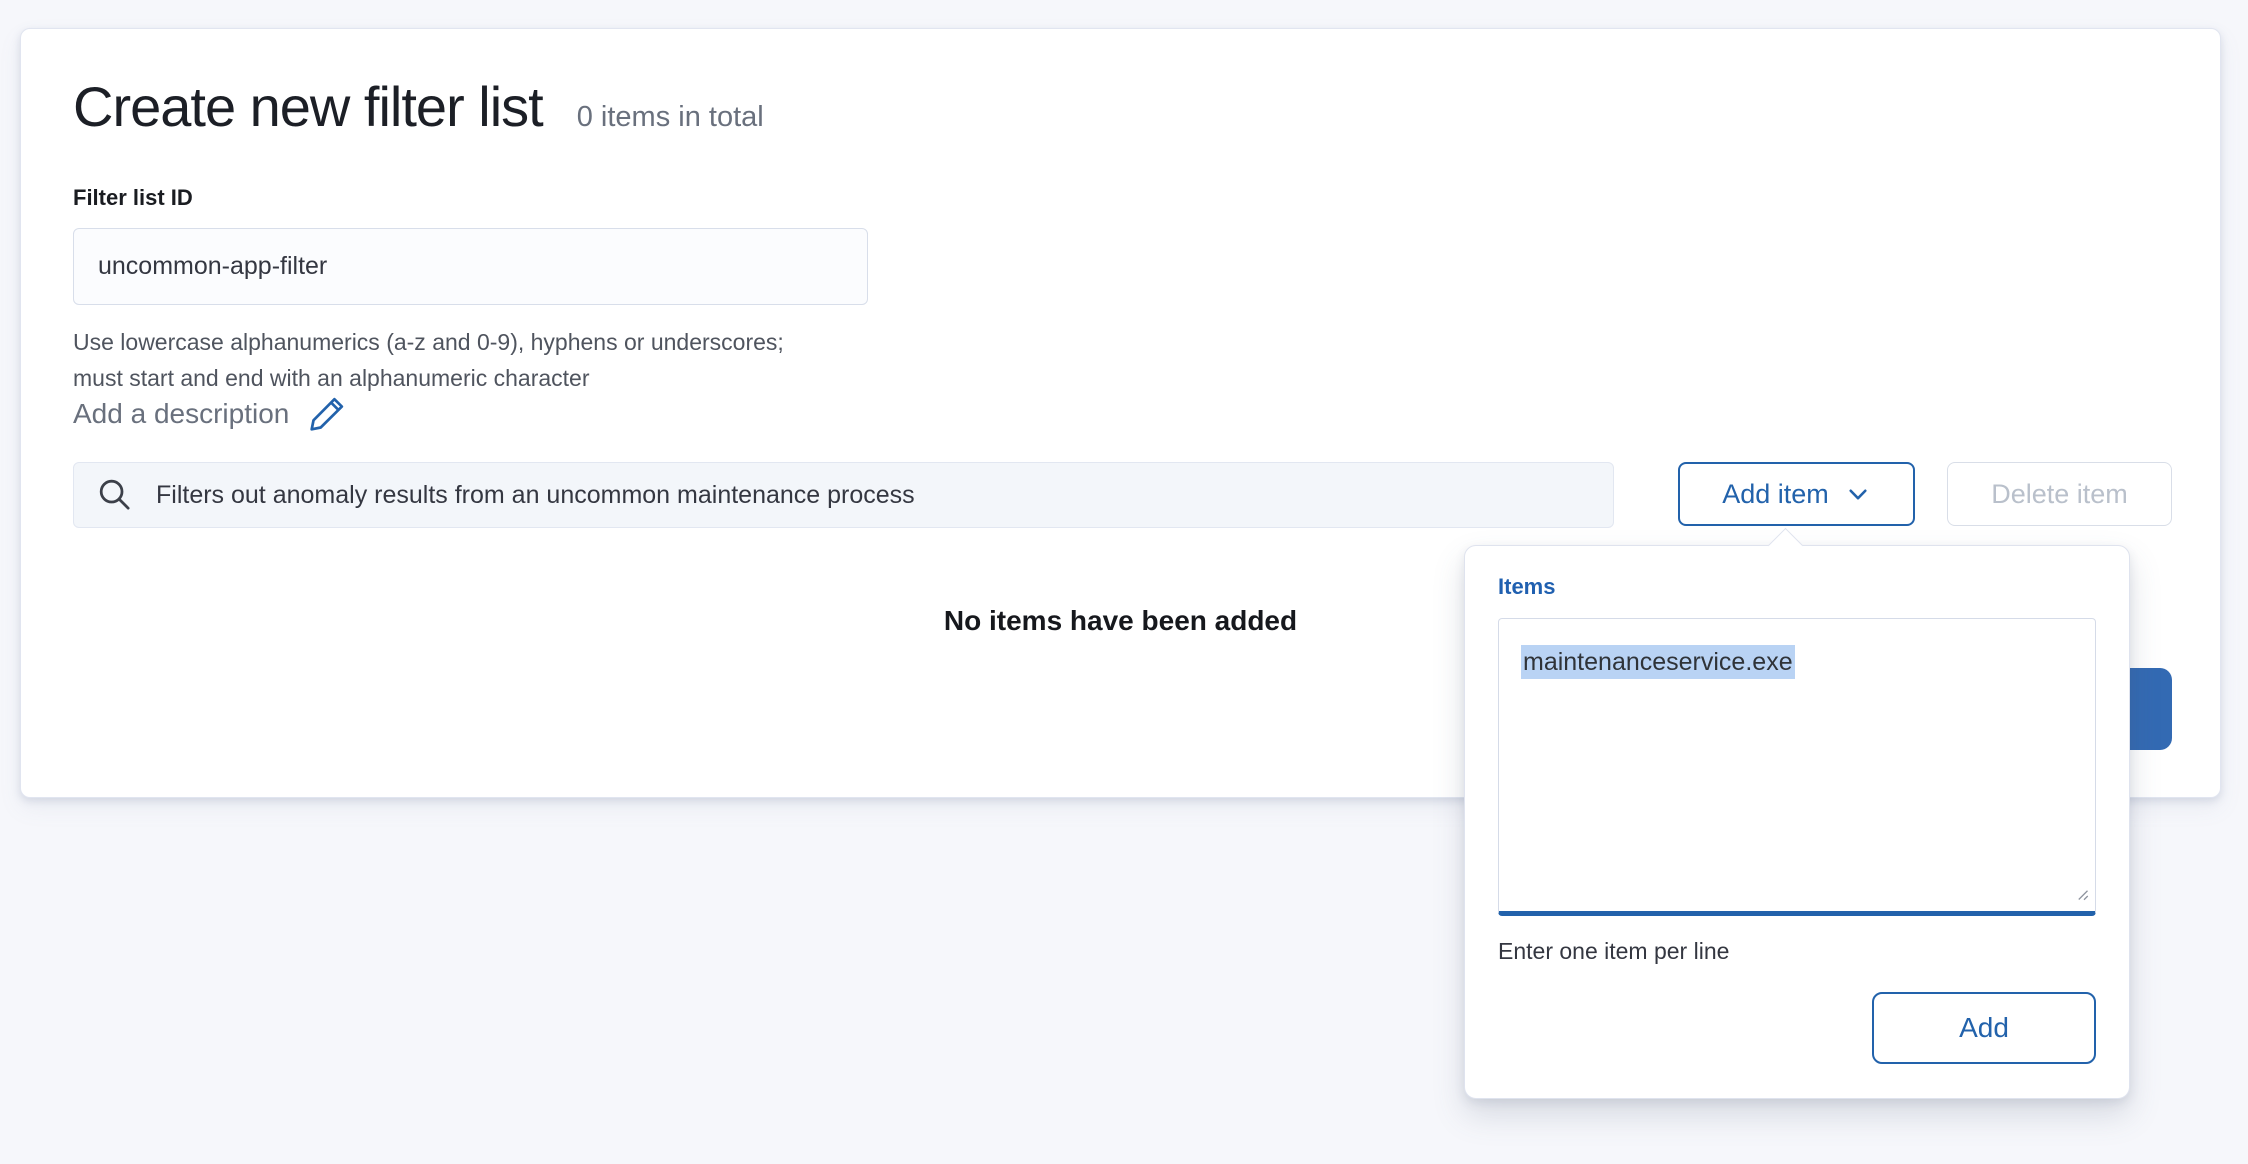 This screenshot has width=2248, height=1164. Describe the element at coordinates (2059, 494) in the screenshot. I see `delete-item-button: Delete item` at that location.